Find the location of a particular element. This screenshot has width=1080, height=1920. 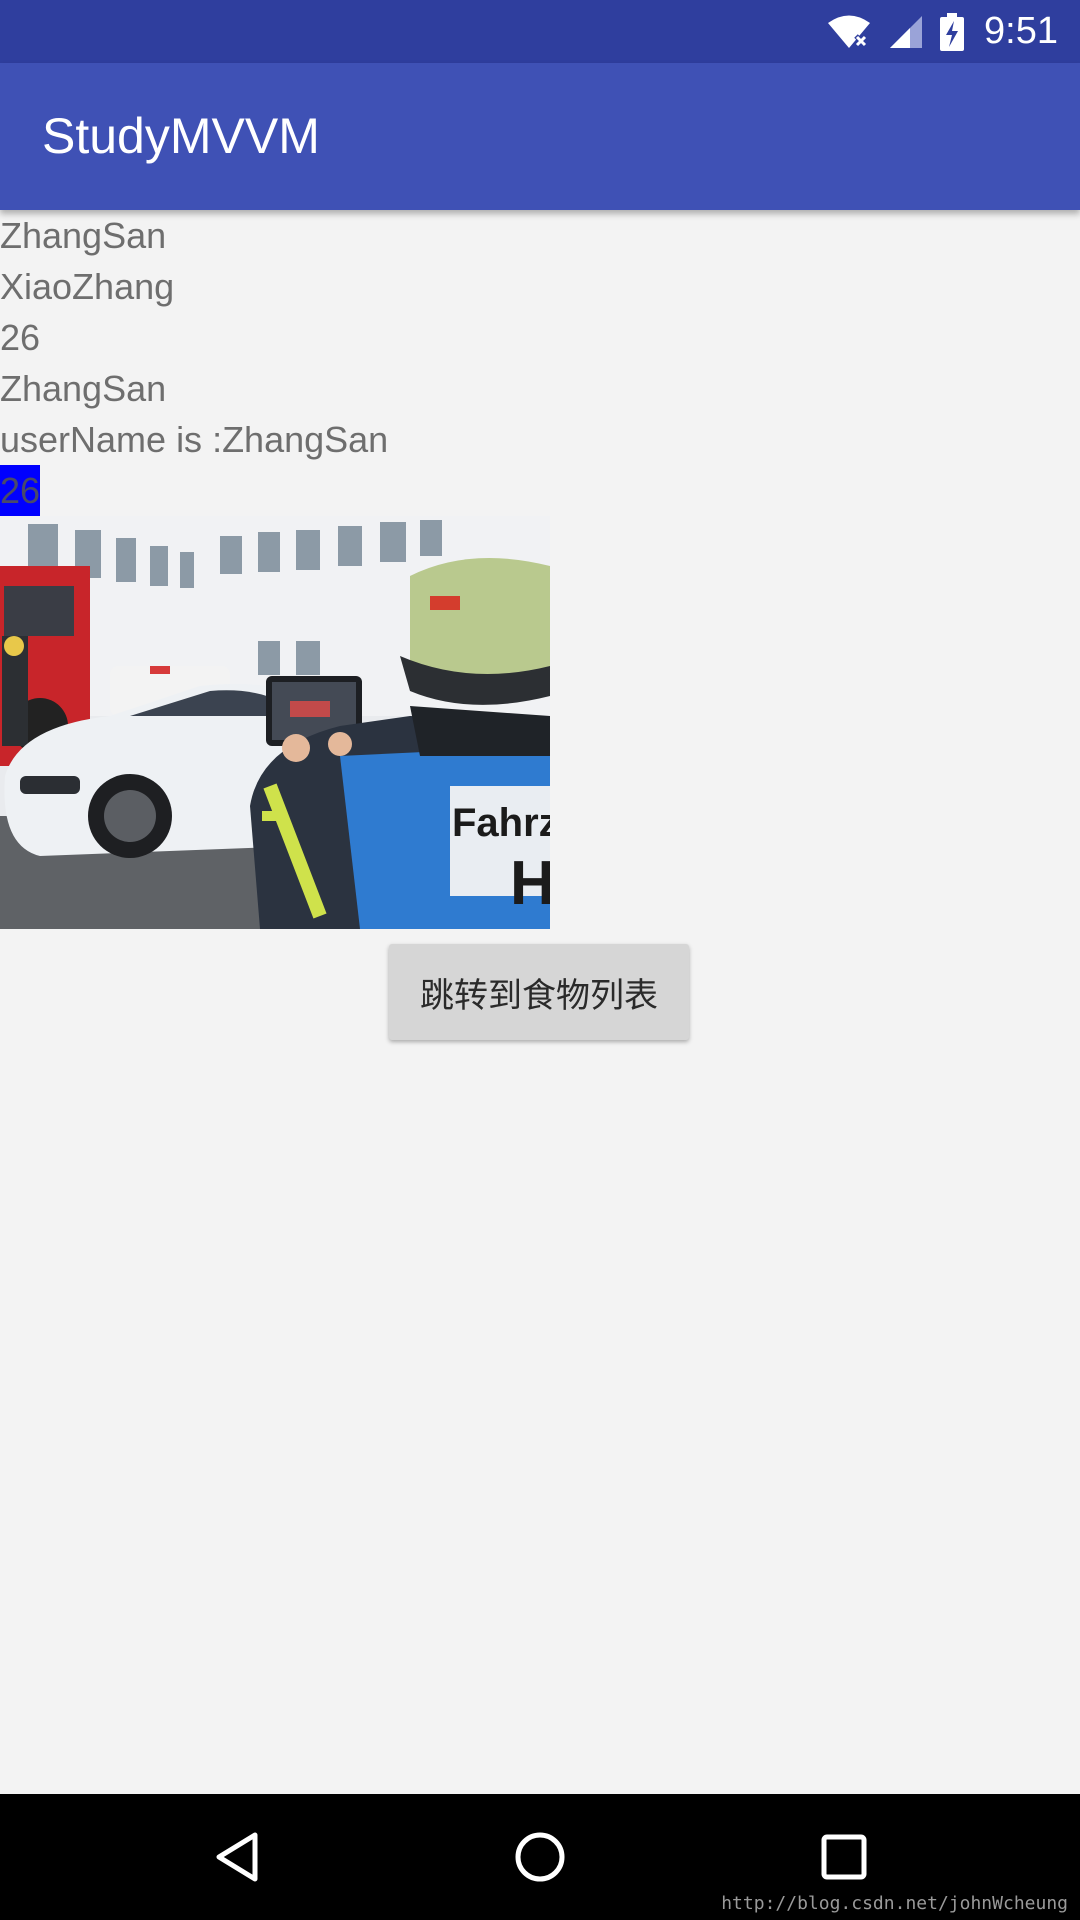

signal-icon is located at coordinates (906, 32).